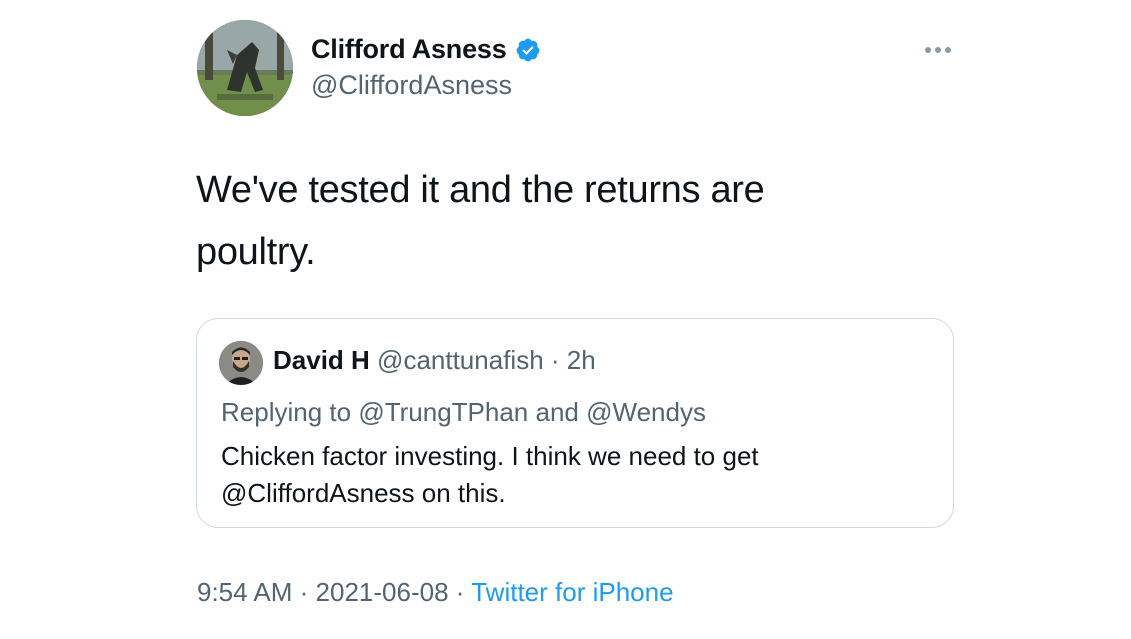 The width and height of the screenshot is (1131, 639). What do you see at coordinates (256, 252) in the screenshot?
I see `tweet-text-line: poultry.` at bounding box center [256, 252].